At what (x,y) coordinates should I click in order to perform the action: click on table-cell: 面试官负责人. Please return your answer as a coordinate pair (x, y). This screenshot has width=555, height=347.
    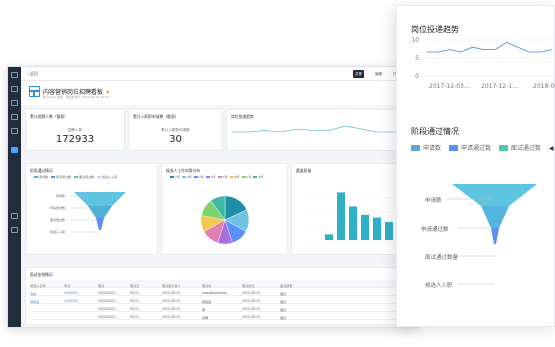
    Looking at the image, I should click on (171, 285).